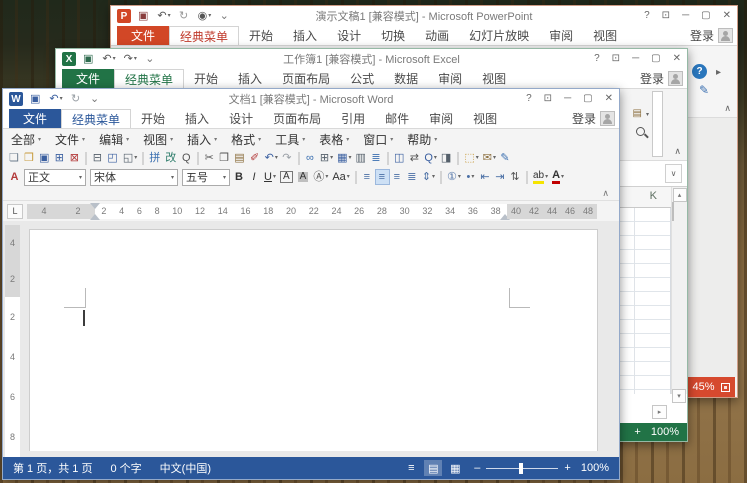 The height and width of the screenshot is (483, 747). I want to click on edit-icon: ✎, so click(505, 158).